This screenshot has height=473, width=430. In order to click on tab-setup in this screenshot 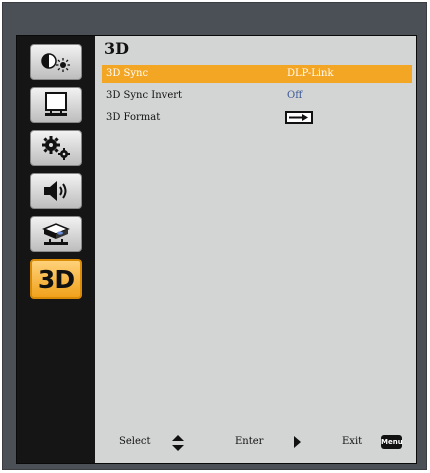, I will do `click(56, 148)`.